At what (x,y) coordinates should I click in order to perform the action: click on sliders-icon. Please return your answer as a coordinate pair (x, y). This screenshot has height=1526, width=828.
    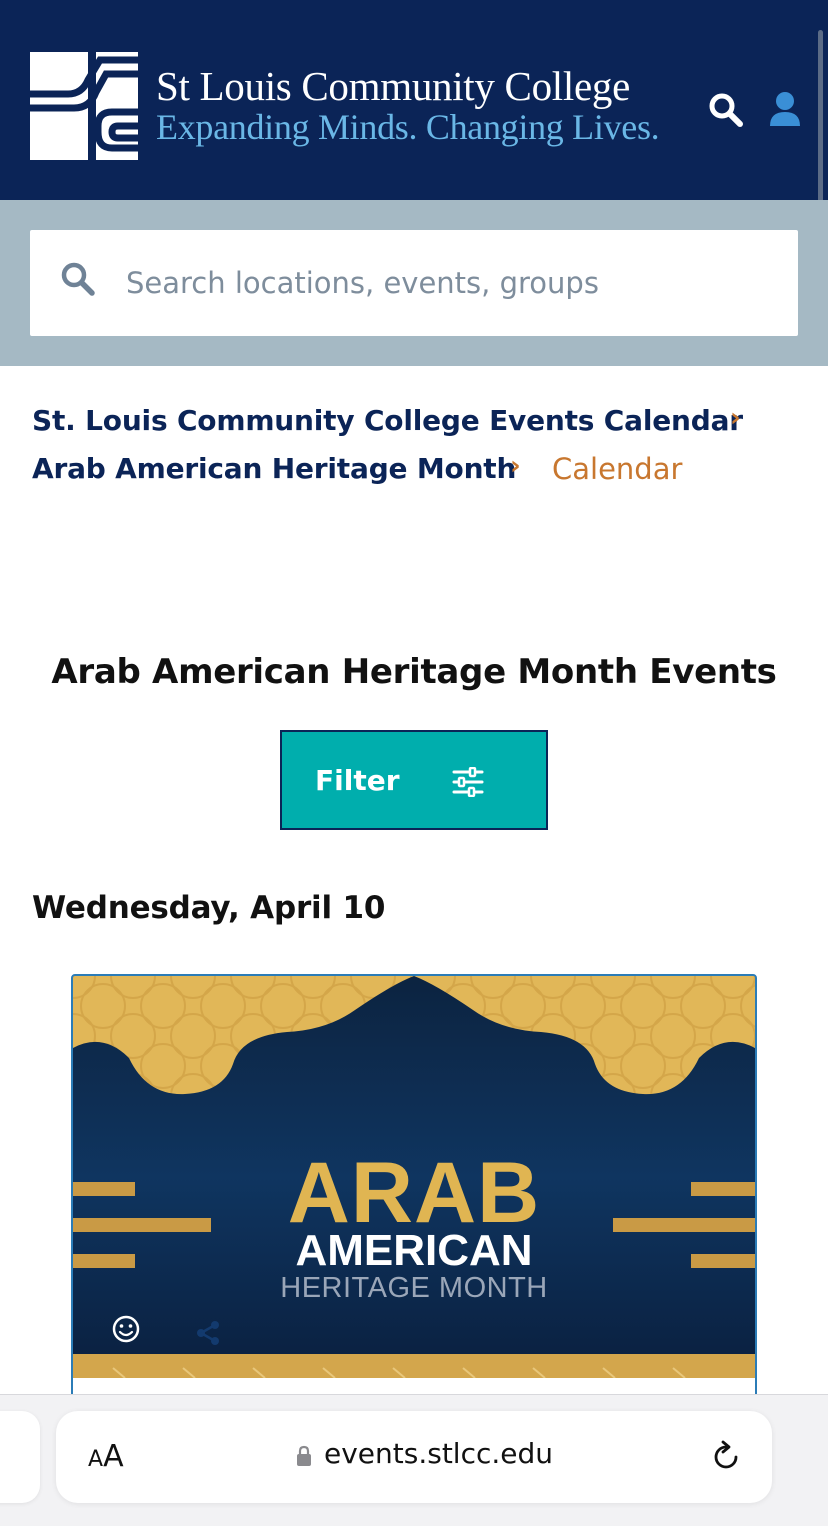
    Looking at the image, I should click on (468, 782).